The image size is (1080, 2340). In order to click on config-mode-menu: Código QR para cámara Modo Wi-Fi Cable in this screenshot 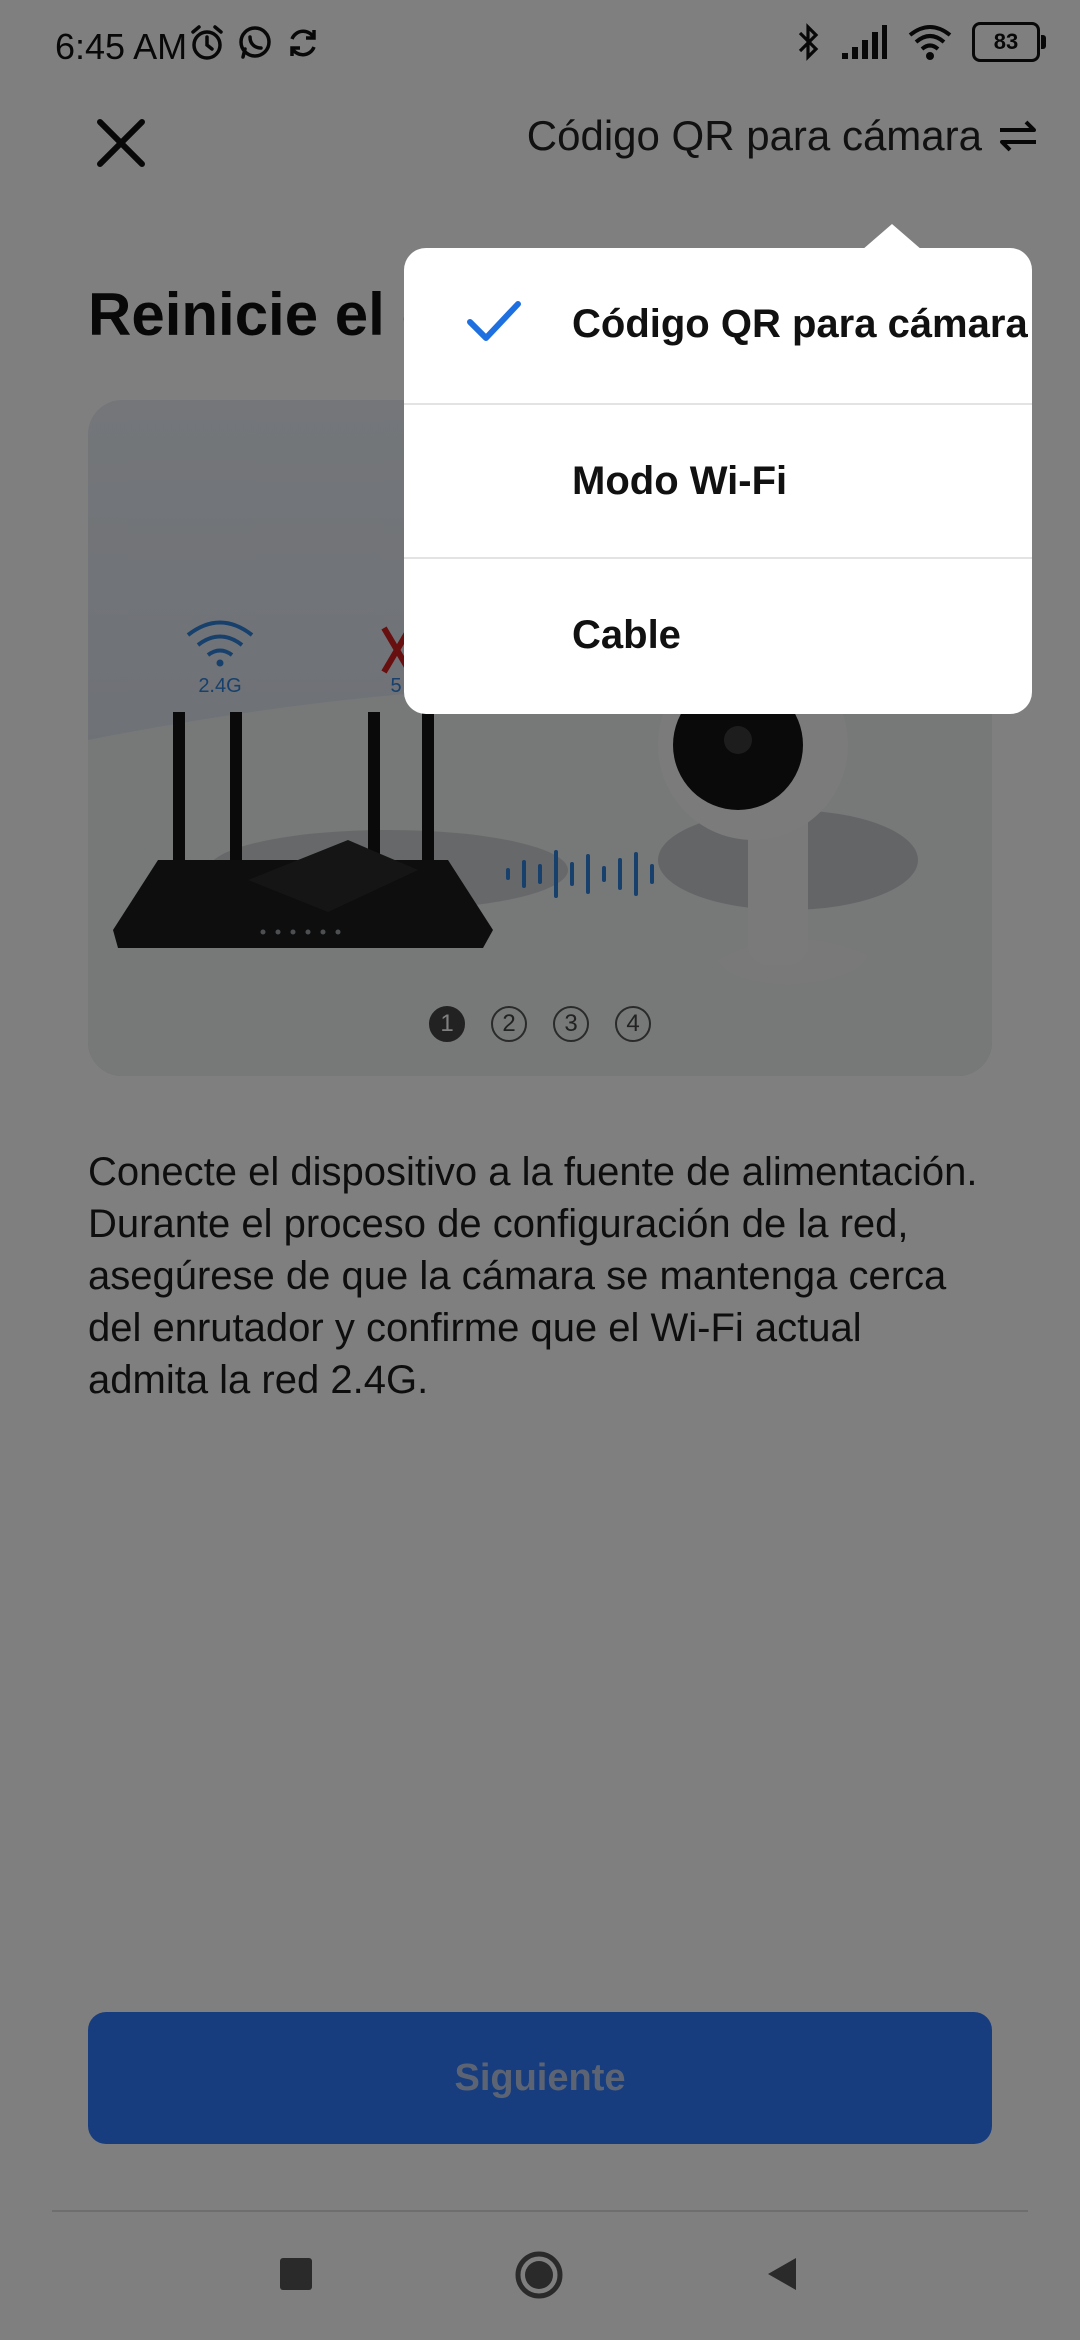, I will do `click(718, 481)`.